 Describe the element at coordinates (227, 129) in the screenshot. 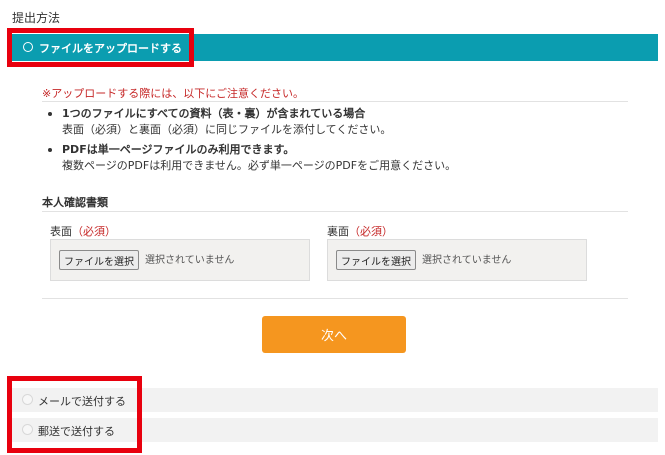

I see `note-detail: 表面（必須）と裏面（必須）に同じファイルを添付してください。` at that location.